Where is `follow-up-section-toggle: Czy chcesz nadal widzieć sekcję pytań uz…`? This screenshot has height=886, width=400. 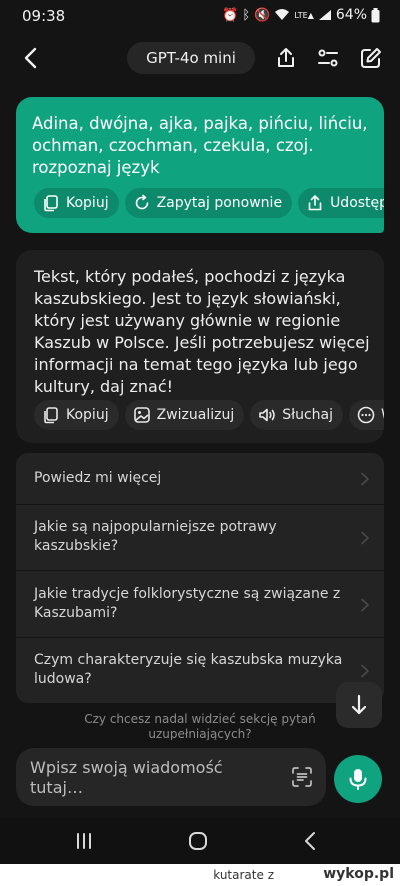
follow-up-section-toggle: Czy chcesz nadal widzieć sekcję pytań uz… is located at coordinates (200, 727).